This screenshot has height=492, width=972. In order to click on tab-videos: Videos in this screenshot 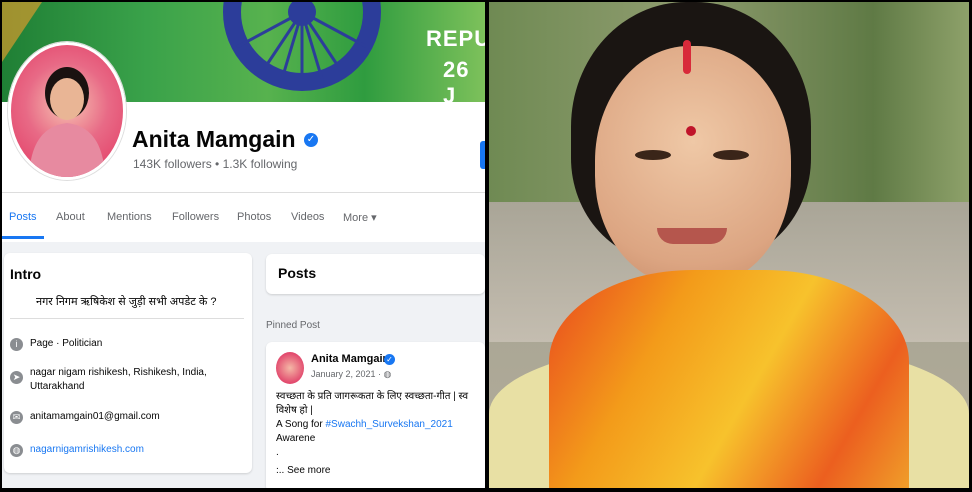, I will do `click(307, 217)`.